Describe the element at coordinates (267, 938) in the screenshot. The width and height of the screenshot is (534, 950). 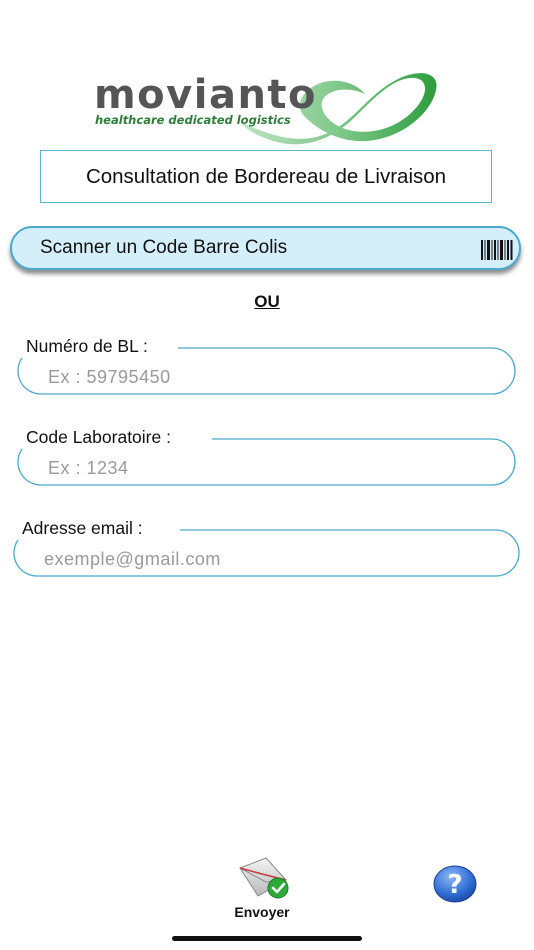
I see `home-indicator` at that location.